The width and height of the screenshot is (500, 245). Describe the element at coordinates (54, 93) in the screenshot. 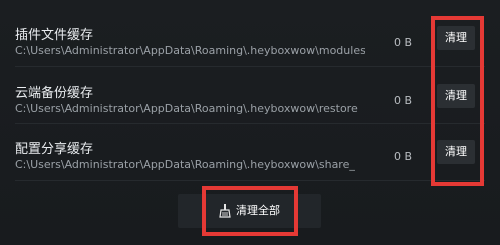

I see `cache-name: 云端备份缓存` at that location.